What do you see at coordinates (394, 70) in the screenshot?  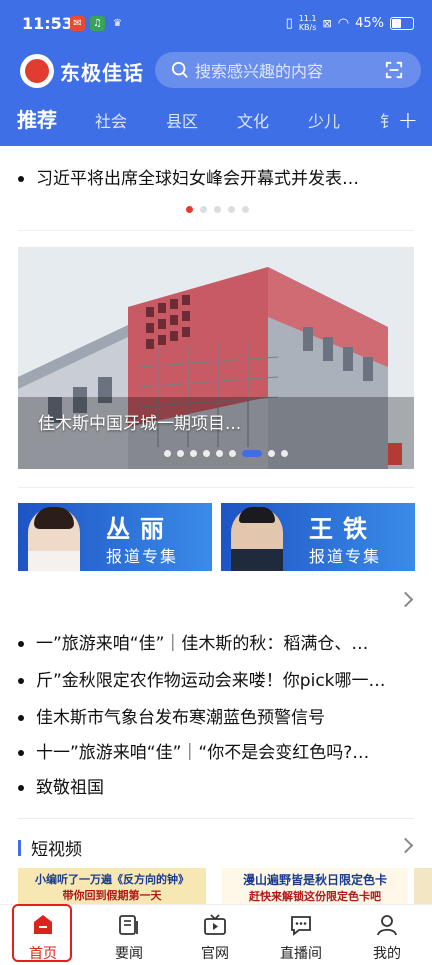 I see `scan-icon` at bounding box center [394, 70].